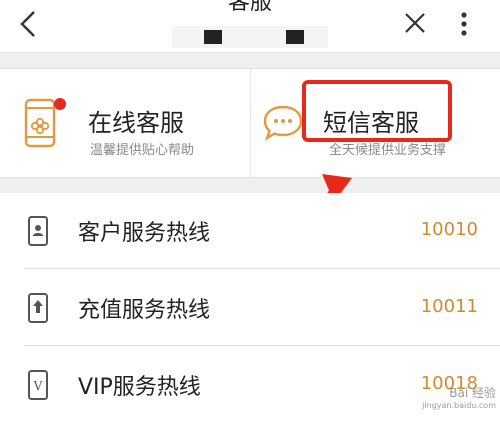 The height and width of the screenshot is (426, 500). I want to click on phone-vip-icon: V, so click(38, 385).